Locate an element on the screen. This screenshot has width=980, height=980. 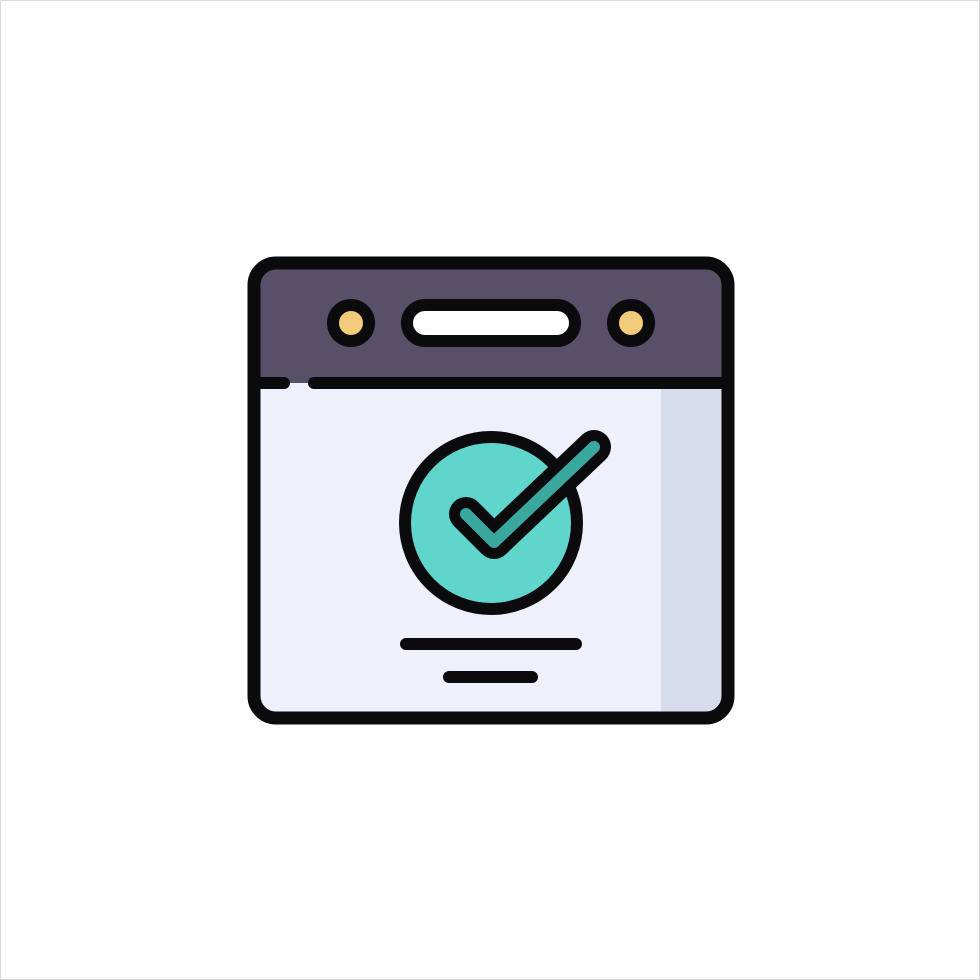
address-bar is located at coordinates (491, 323).